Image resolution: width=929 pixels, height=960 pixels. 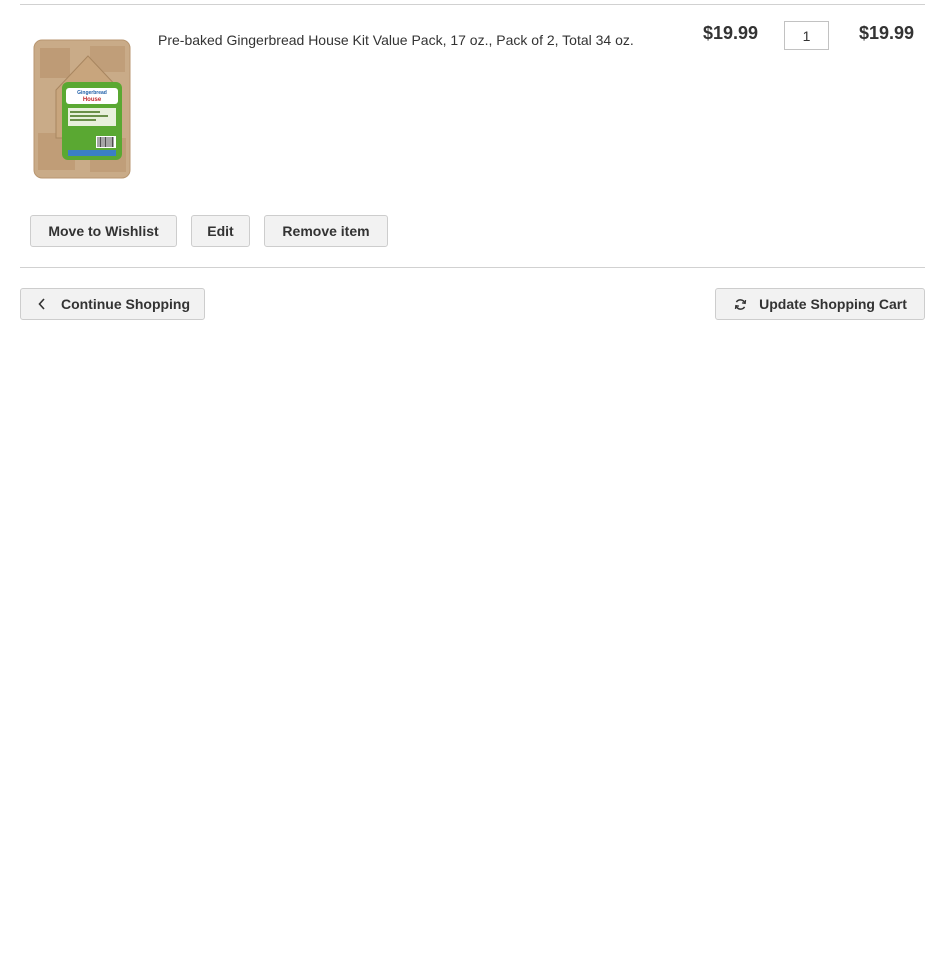 I want to click on remove-item-label: Remove item, so click(x=326, y=231).